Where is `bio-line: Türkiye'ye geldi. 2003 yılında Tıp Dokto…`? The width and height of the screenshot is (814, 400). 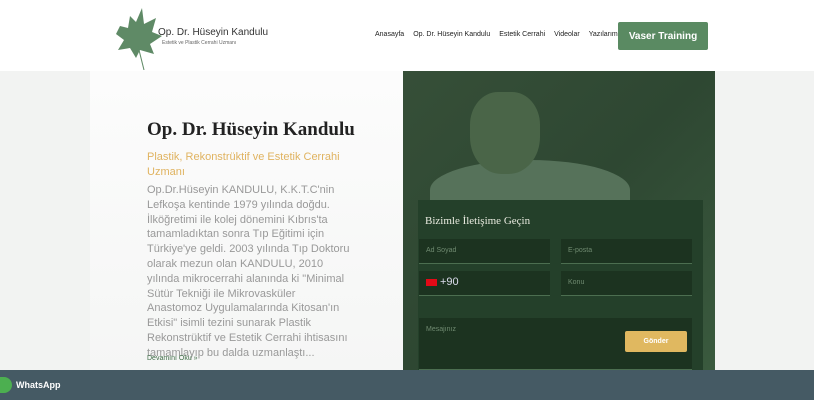
bio-line: Türkiye'ye geldi. 2003 yılında Tıp Dokto… is located at coordinates (248, 249).